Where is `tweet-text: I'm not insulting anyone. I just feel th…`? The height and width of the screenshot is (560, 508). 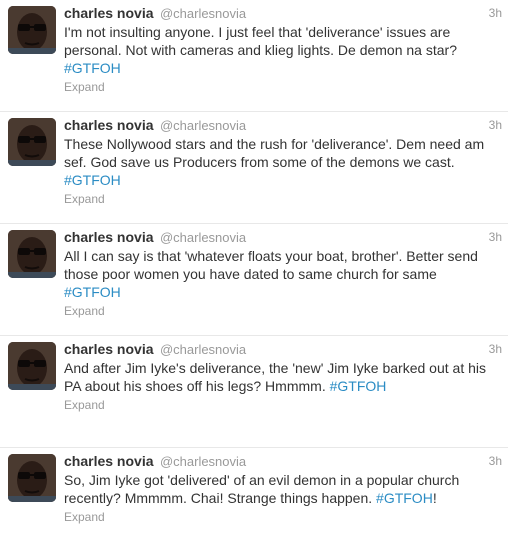 tweet-text: I'm not insulting anyone. I just feel th… is located at coordinates (280, 50).